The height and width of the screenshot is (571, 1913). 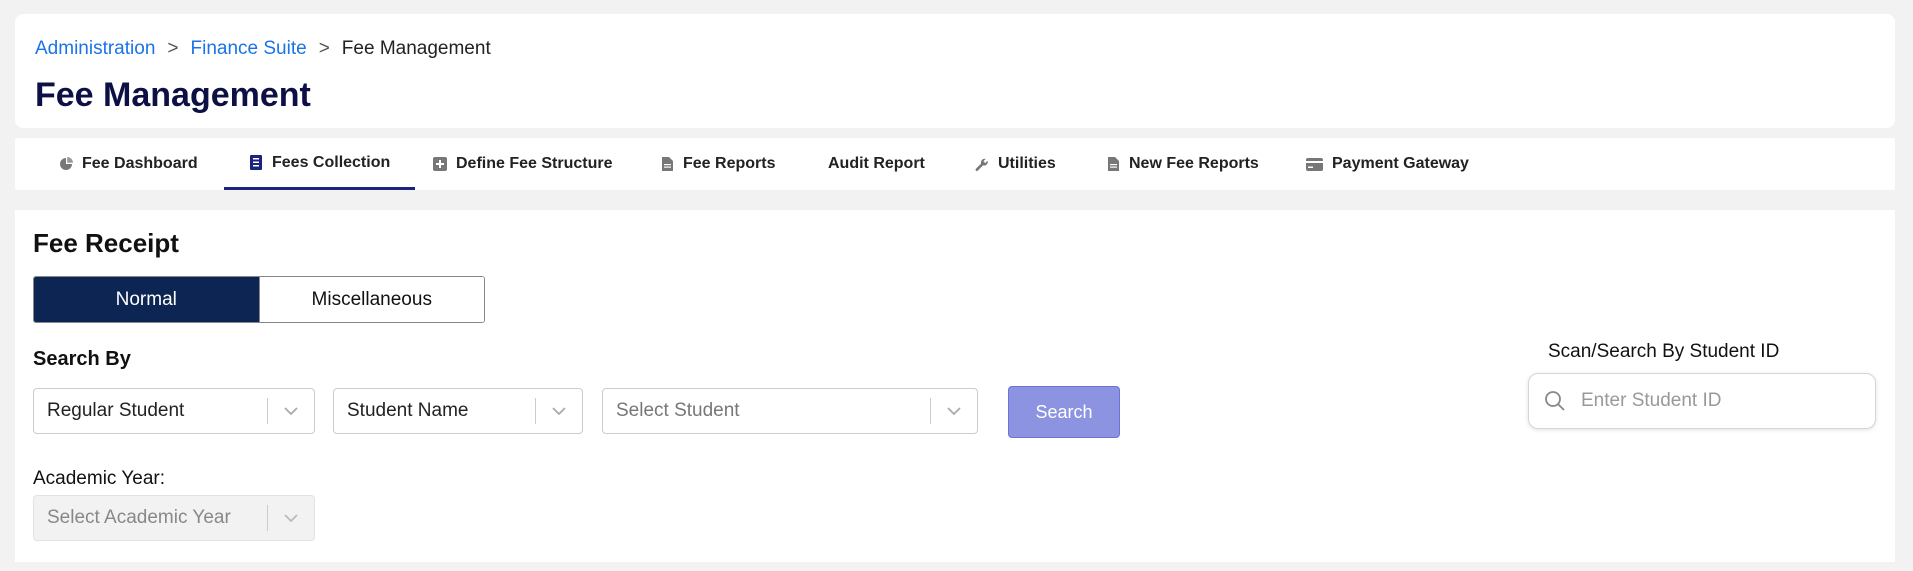 What do you see at coordinates (106, 243) in the screenshot?
I see `section-title: Fee Receipt` at bounding box center [106, 243].